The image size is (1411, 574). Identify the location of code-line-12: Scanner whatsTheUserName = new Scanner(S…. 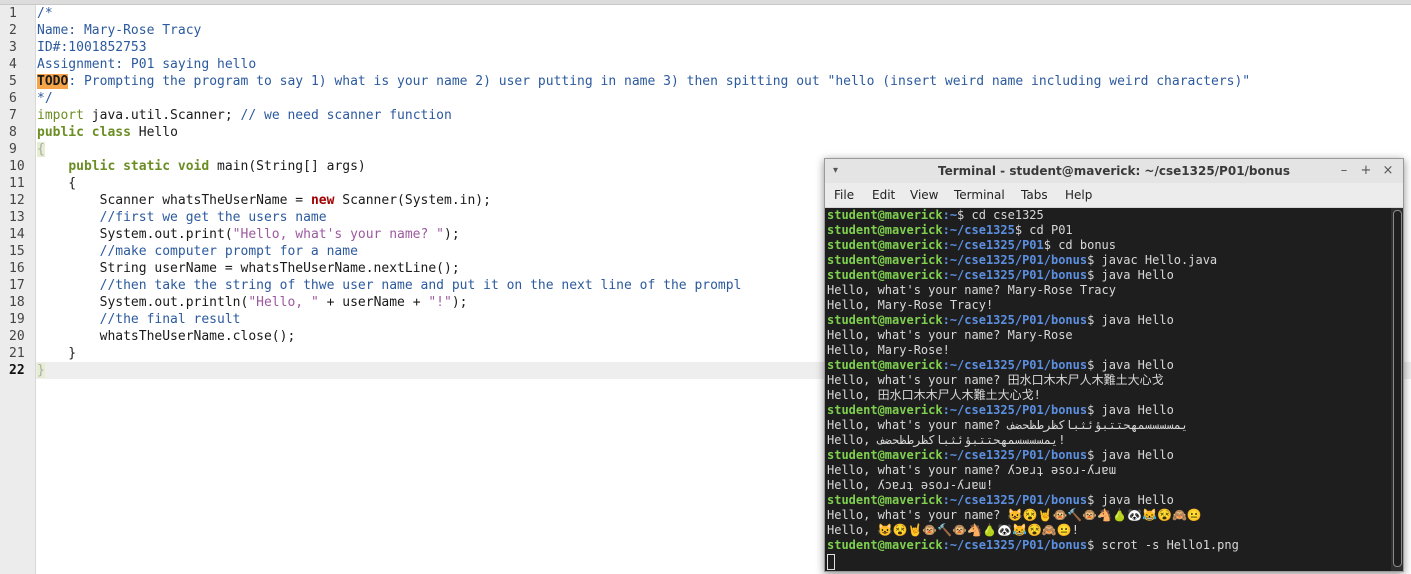
(264, 200).